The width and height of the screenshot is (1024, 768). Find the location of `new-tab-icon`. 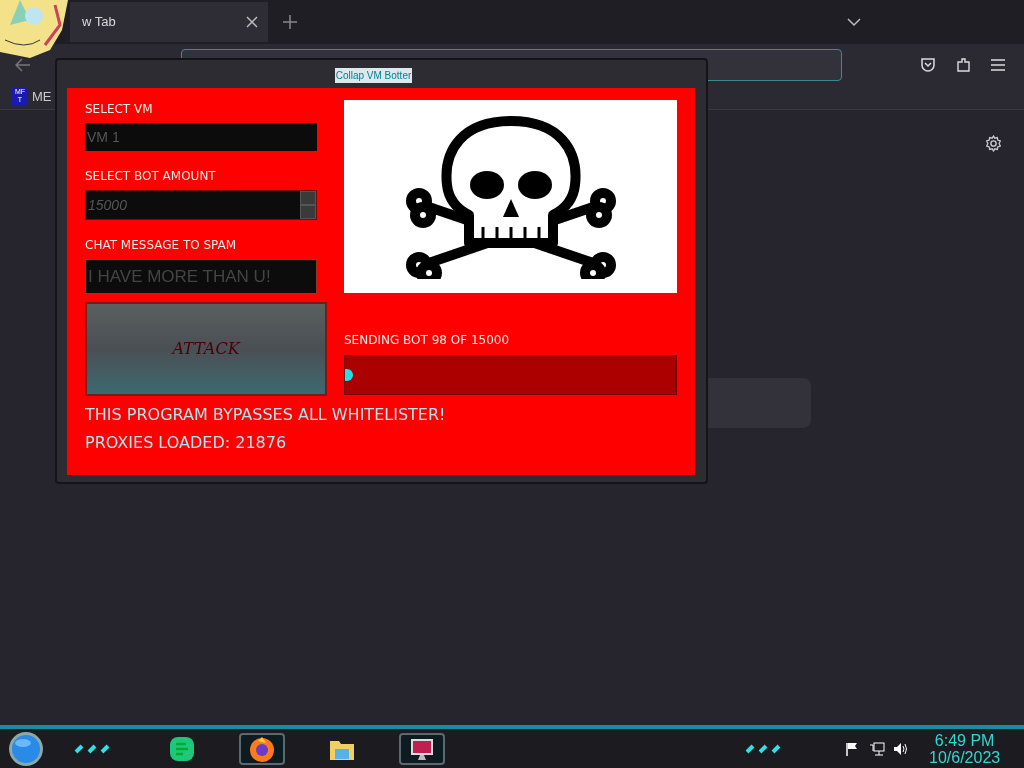

new-tab-icon is located at coordinates (290, 22).